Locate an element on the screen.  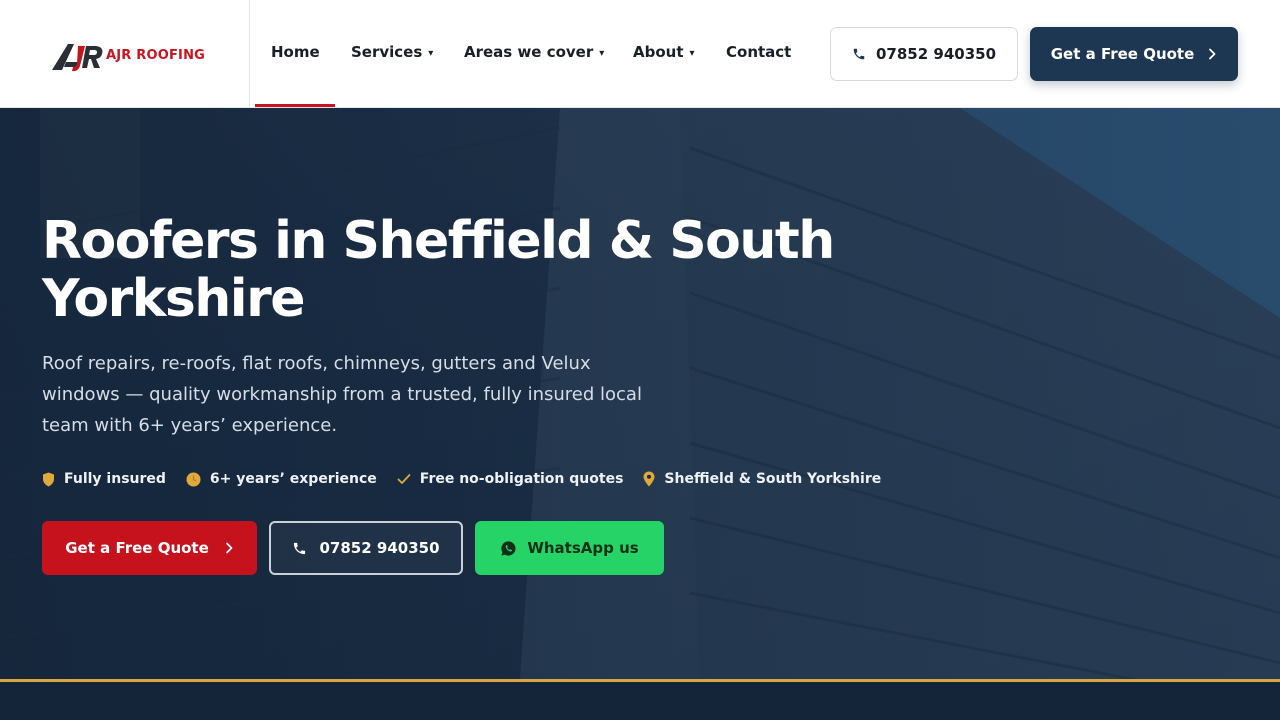
nav-item-about: About ▾ is located at coordinates (664, 52).